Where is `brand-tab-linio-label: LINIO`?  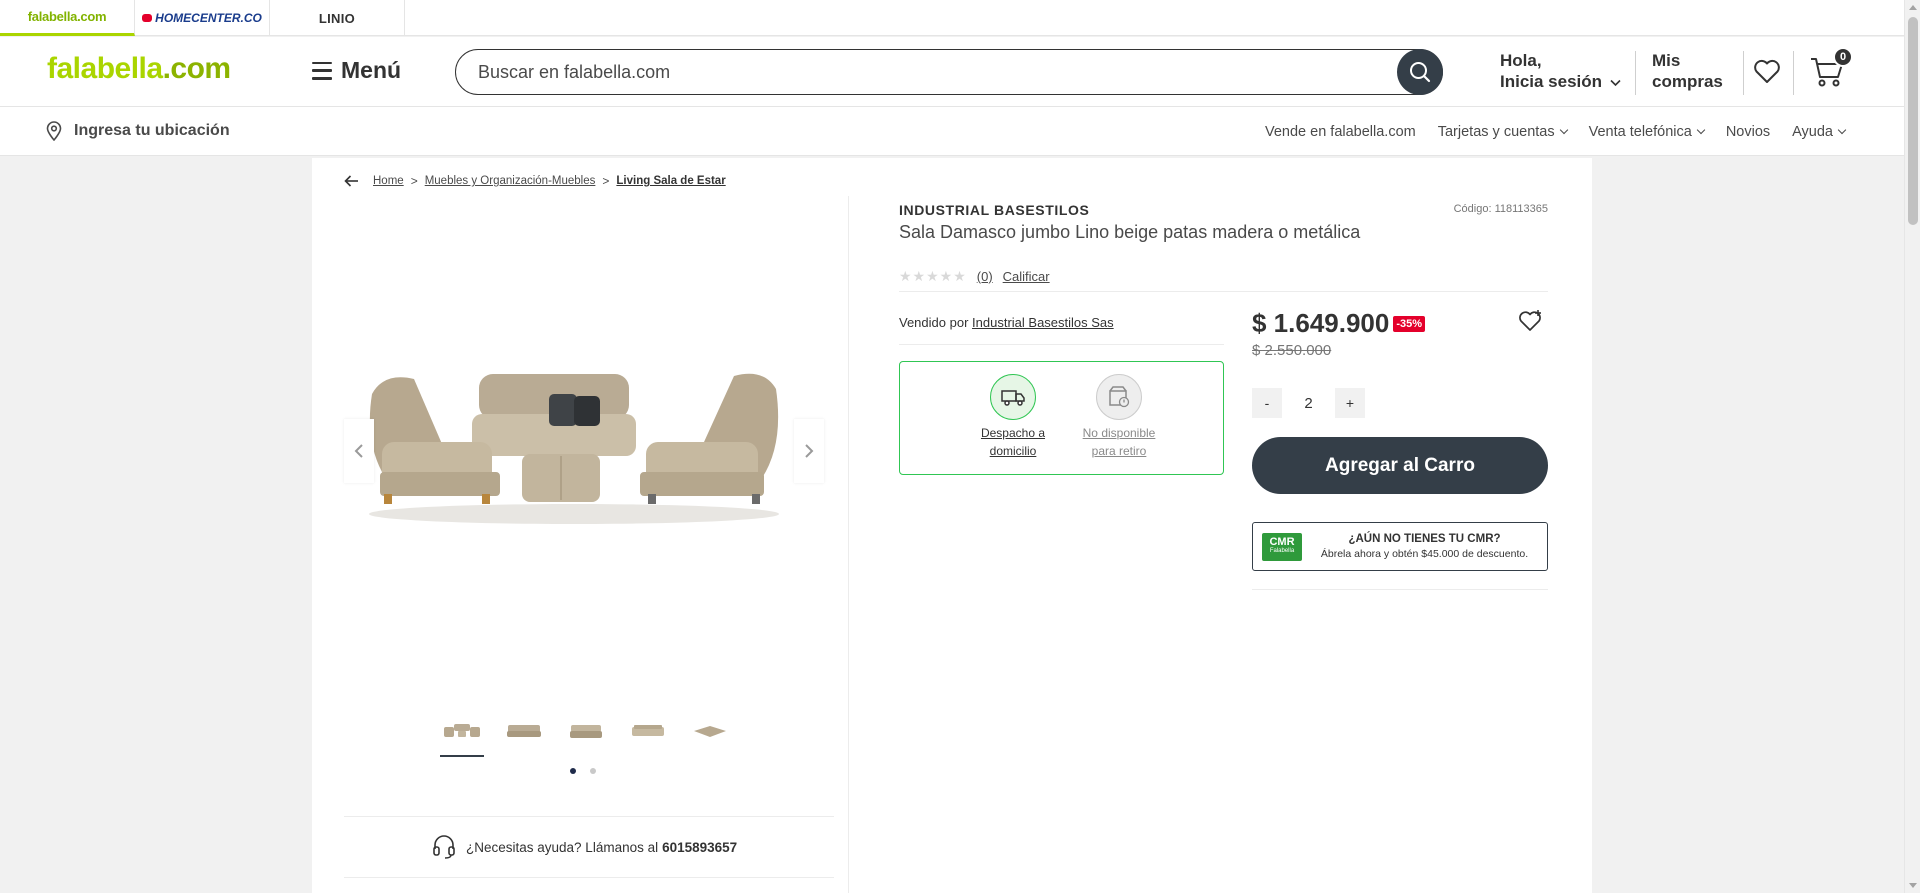 brand-tab-linio-label: LINIO is located at coordinates (337, 18).